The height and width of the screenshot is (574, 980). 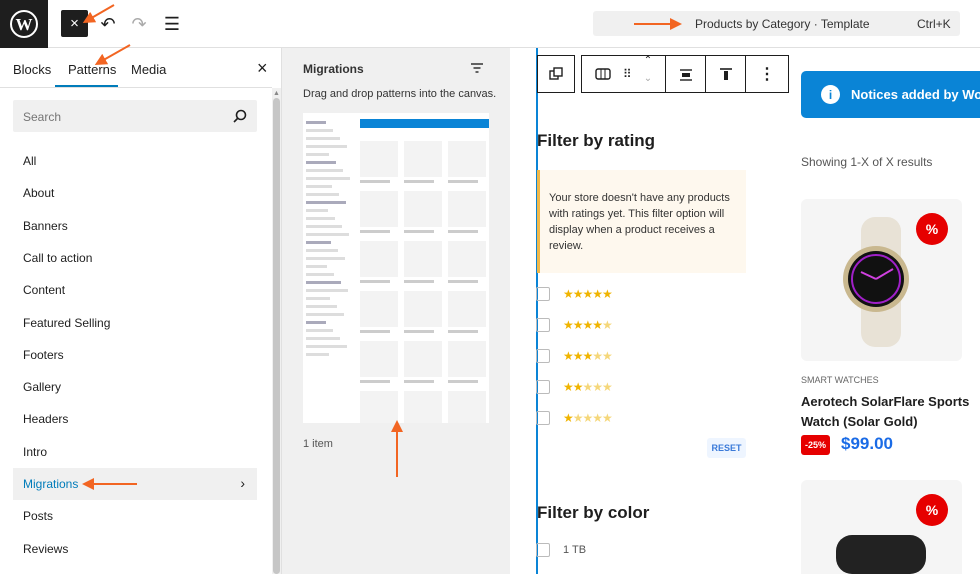 I want to click on reset-button: RESET, so click(x=726, y=448).